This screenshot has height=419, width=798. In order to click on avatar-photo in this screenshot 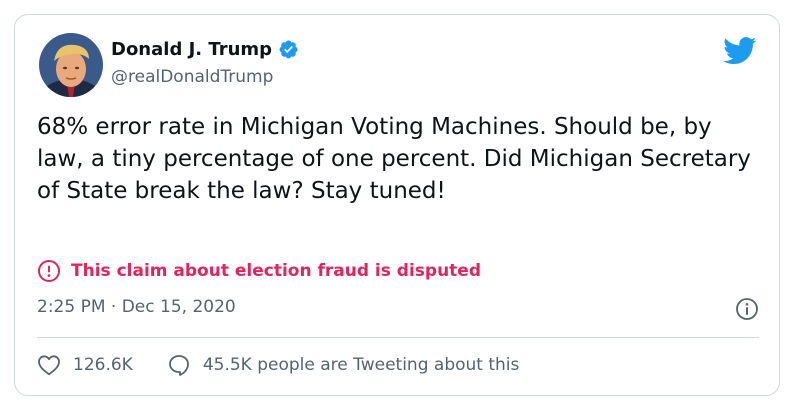, I will do `click(71, 65)`.